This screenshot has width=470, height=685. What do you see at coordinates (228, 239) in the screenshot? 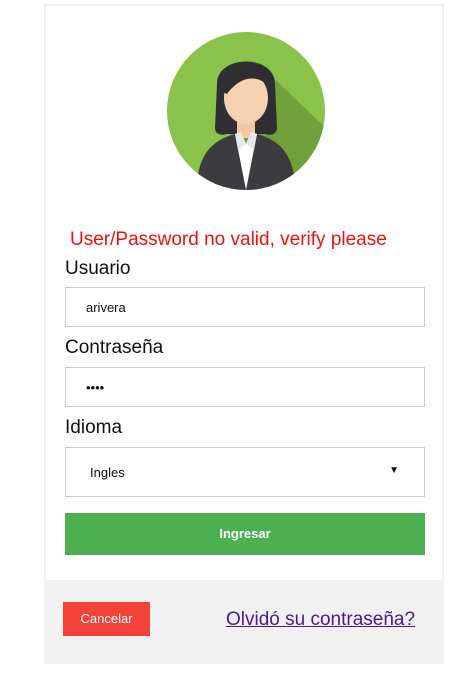
I see `error-message: User/Password no valid, verify please` at bounding box center [228, 239].